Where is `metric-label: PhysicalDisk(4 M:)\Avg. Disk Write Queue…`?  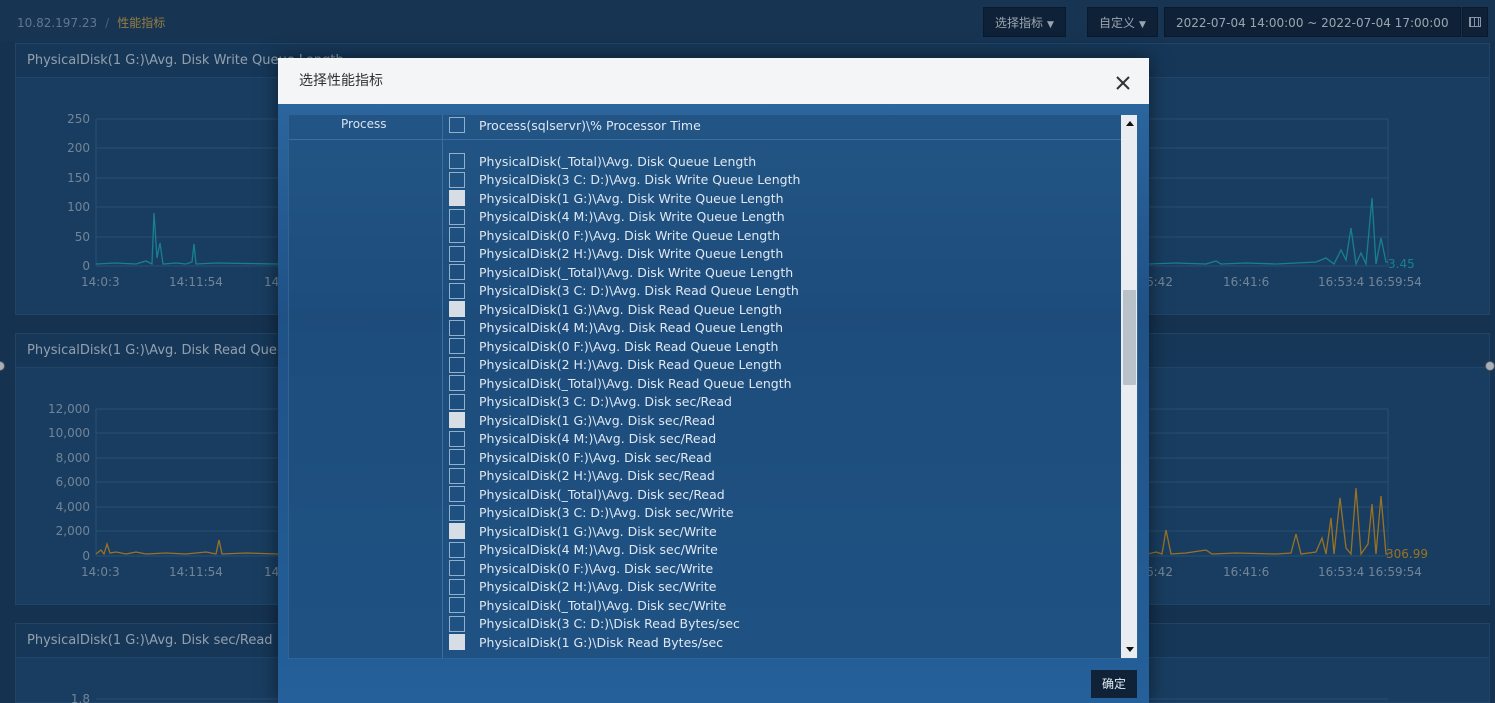 metric-label: PhysicalDisk(4 M:)\Avg. Disk Write Queue… is located at coordinates (632, 216).